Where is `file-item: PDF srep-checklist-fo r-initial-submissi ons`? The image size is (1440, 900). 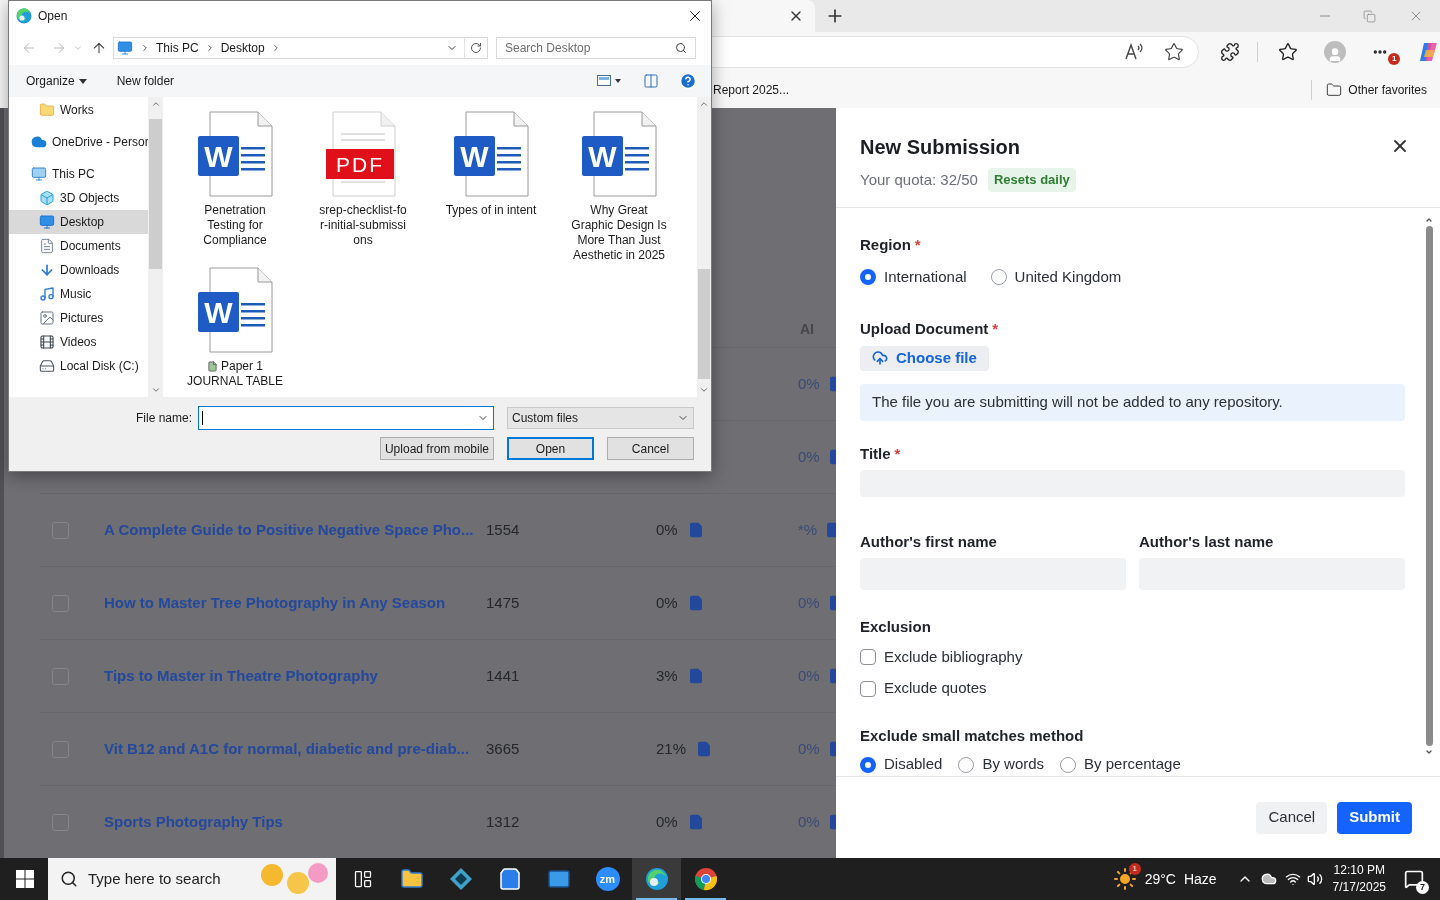 file-item: PDF srep-checklist-fo r-initial-submissi ons is located at coordinates (363, 187).